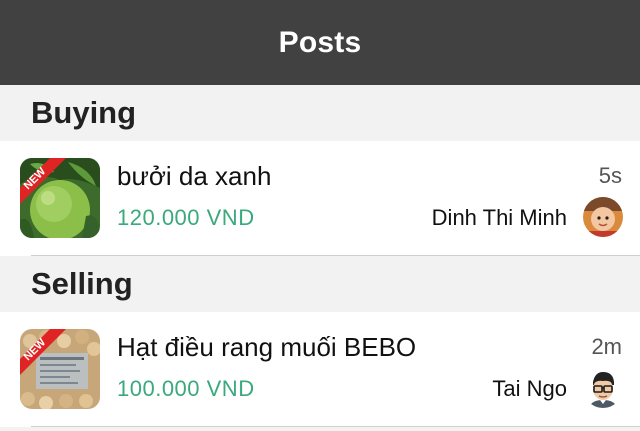  I want to click on cashew-bag-thumbnail: NEW, so click(60, 369).